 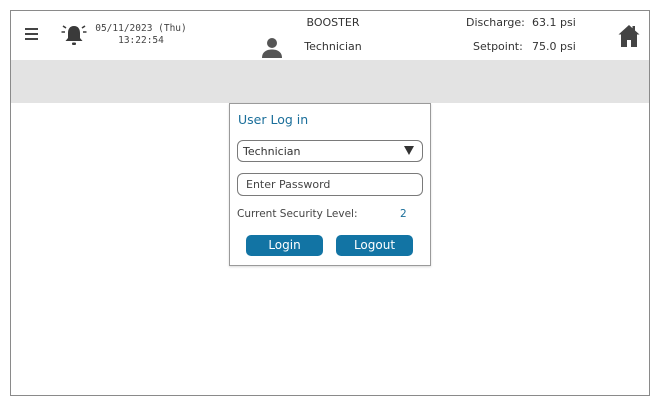 I want to click on security-level-value: 2, so click(x=403, y=214).